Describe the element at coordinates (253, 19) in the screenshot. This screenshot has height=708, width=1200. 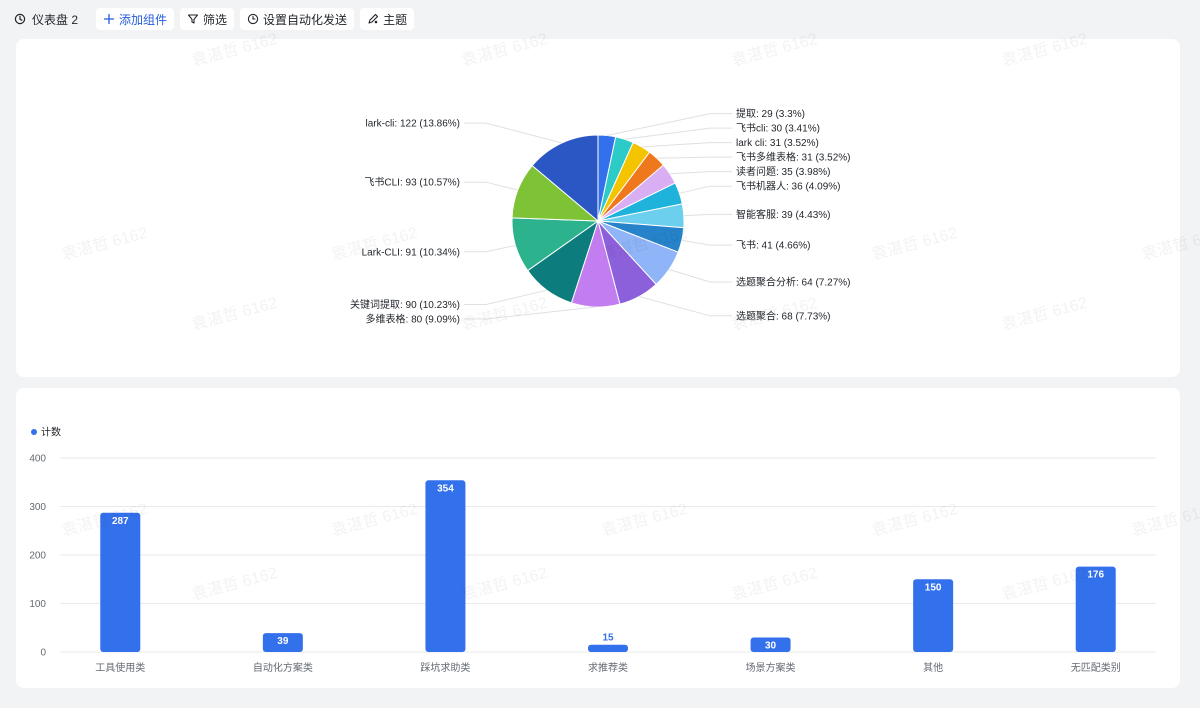
I see `clock-send-icon` at that location.